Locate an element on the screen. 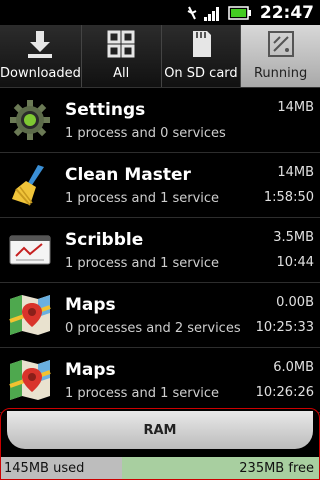  settings-gear-icon is located at coordinates (30, 120).